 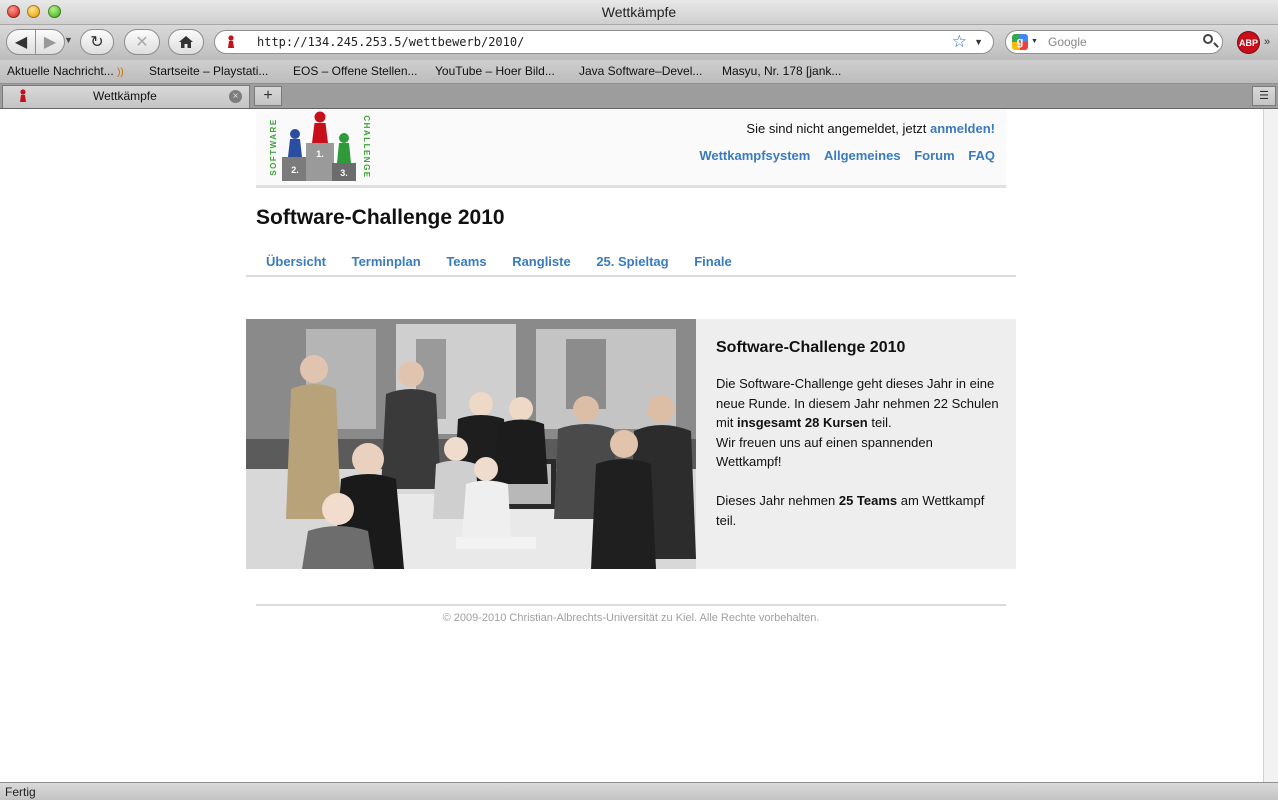 What do you see at coordinates (1067, 42) in the screenshot?
I see `search-placeholder: Google` at bounding box center [1067, 42].